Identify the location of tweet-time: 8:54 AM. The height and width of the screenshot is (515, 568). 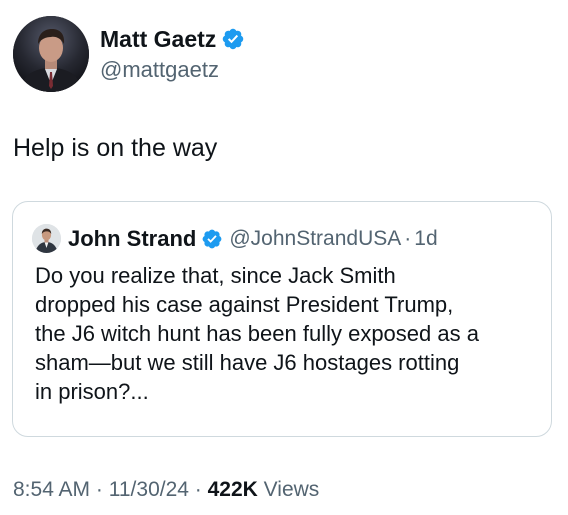
(51, 489).